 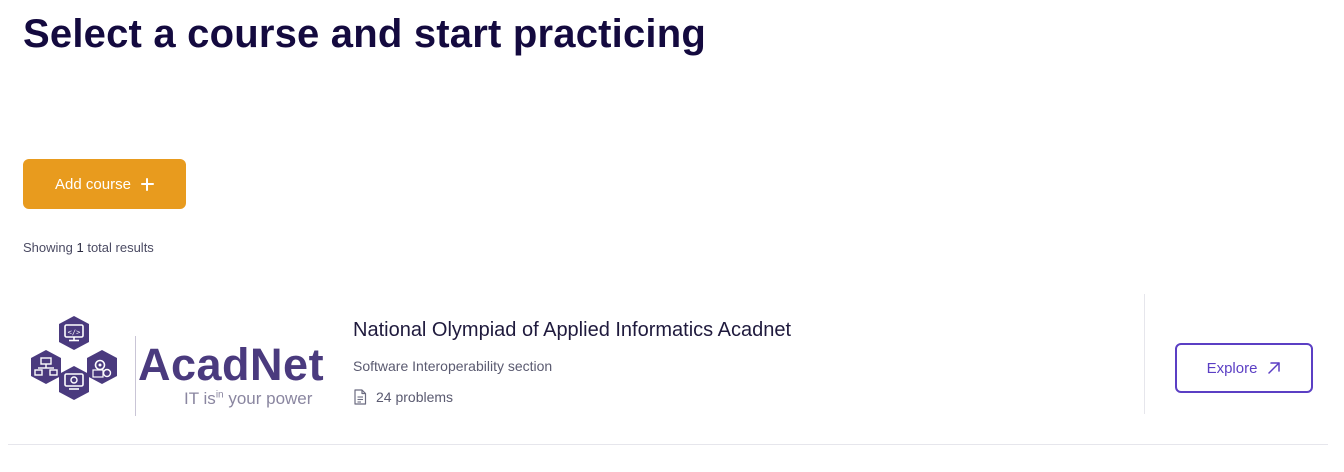 What do you see at coordinates (1232, 368) in the screenshot?
I see `explore-label: Explore` at bounding box center [1232, 368].